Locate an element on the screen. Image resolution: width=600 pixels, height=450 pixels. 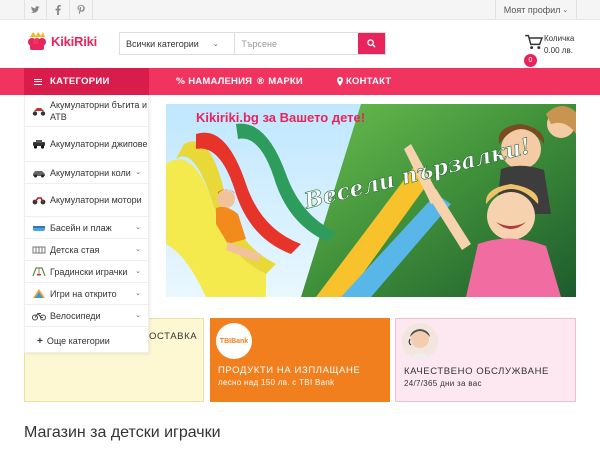
sidebar-item-motorcycles: Акумулаторни мотори is located at coordinates (86, 200).